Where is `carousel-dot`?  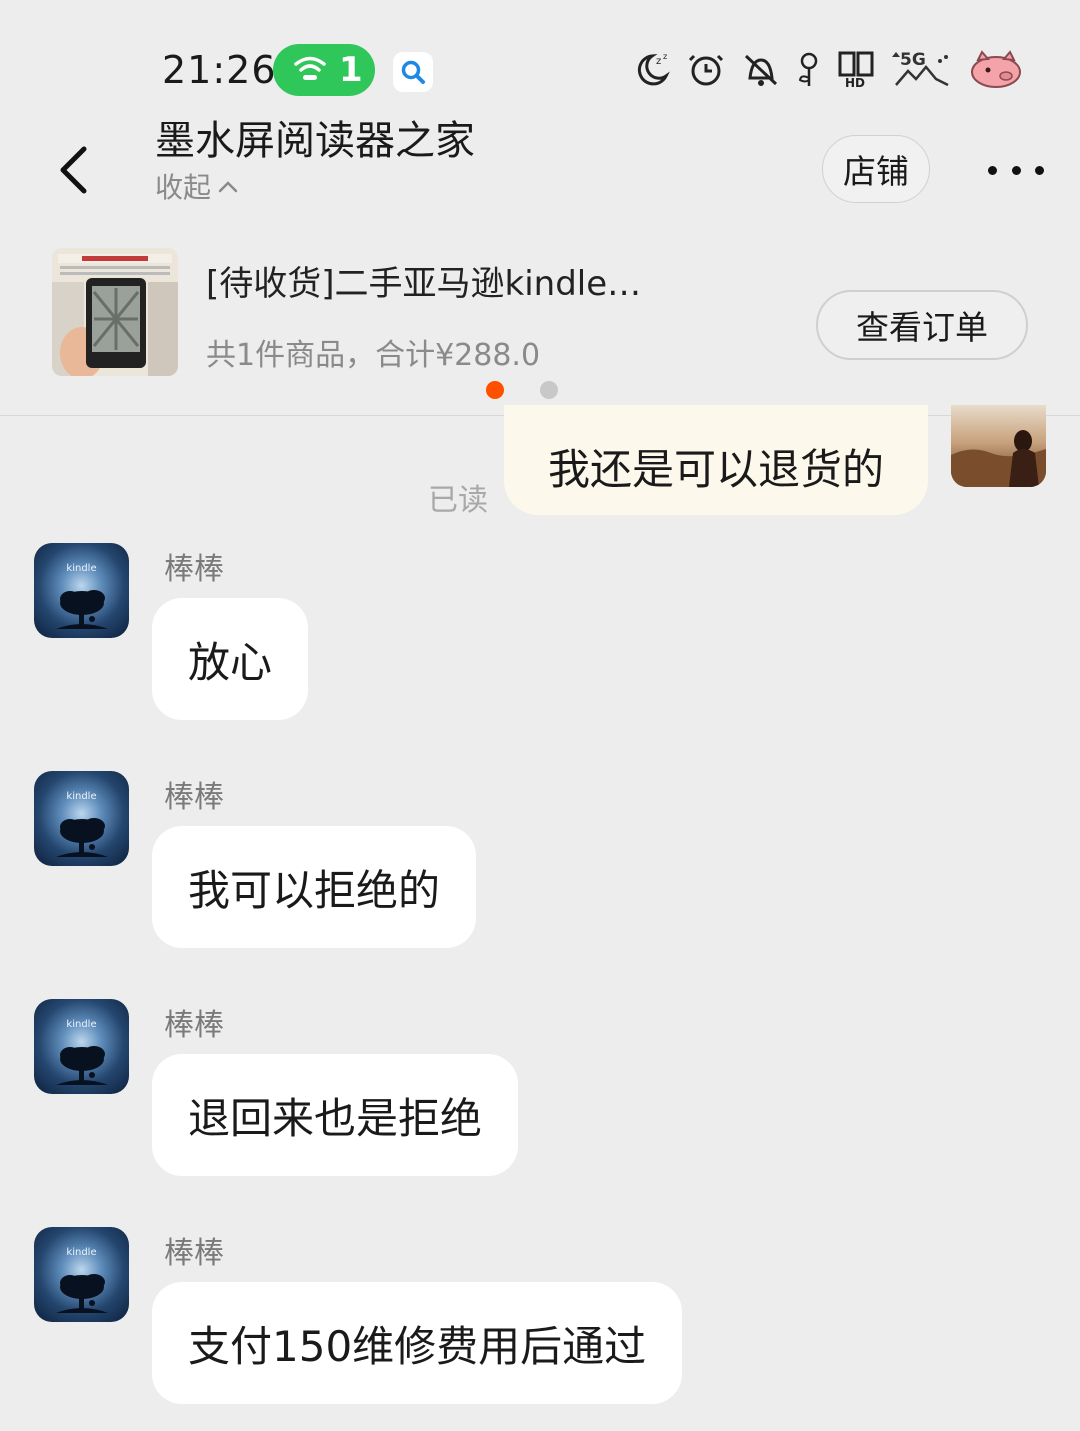
carousel-dot is located at coordinates (549, 390).